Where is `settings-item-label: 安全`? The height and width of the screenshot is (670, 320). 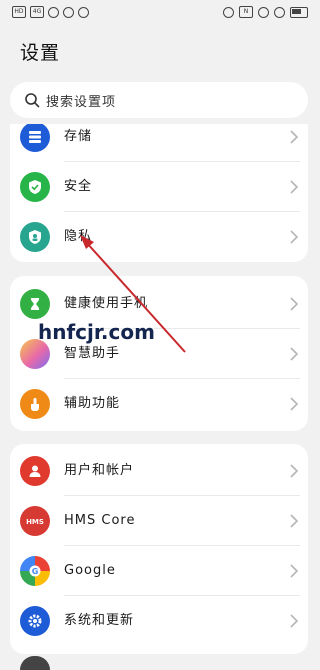 settings-item-label: 安全 is located at coordinates (78, 186).